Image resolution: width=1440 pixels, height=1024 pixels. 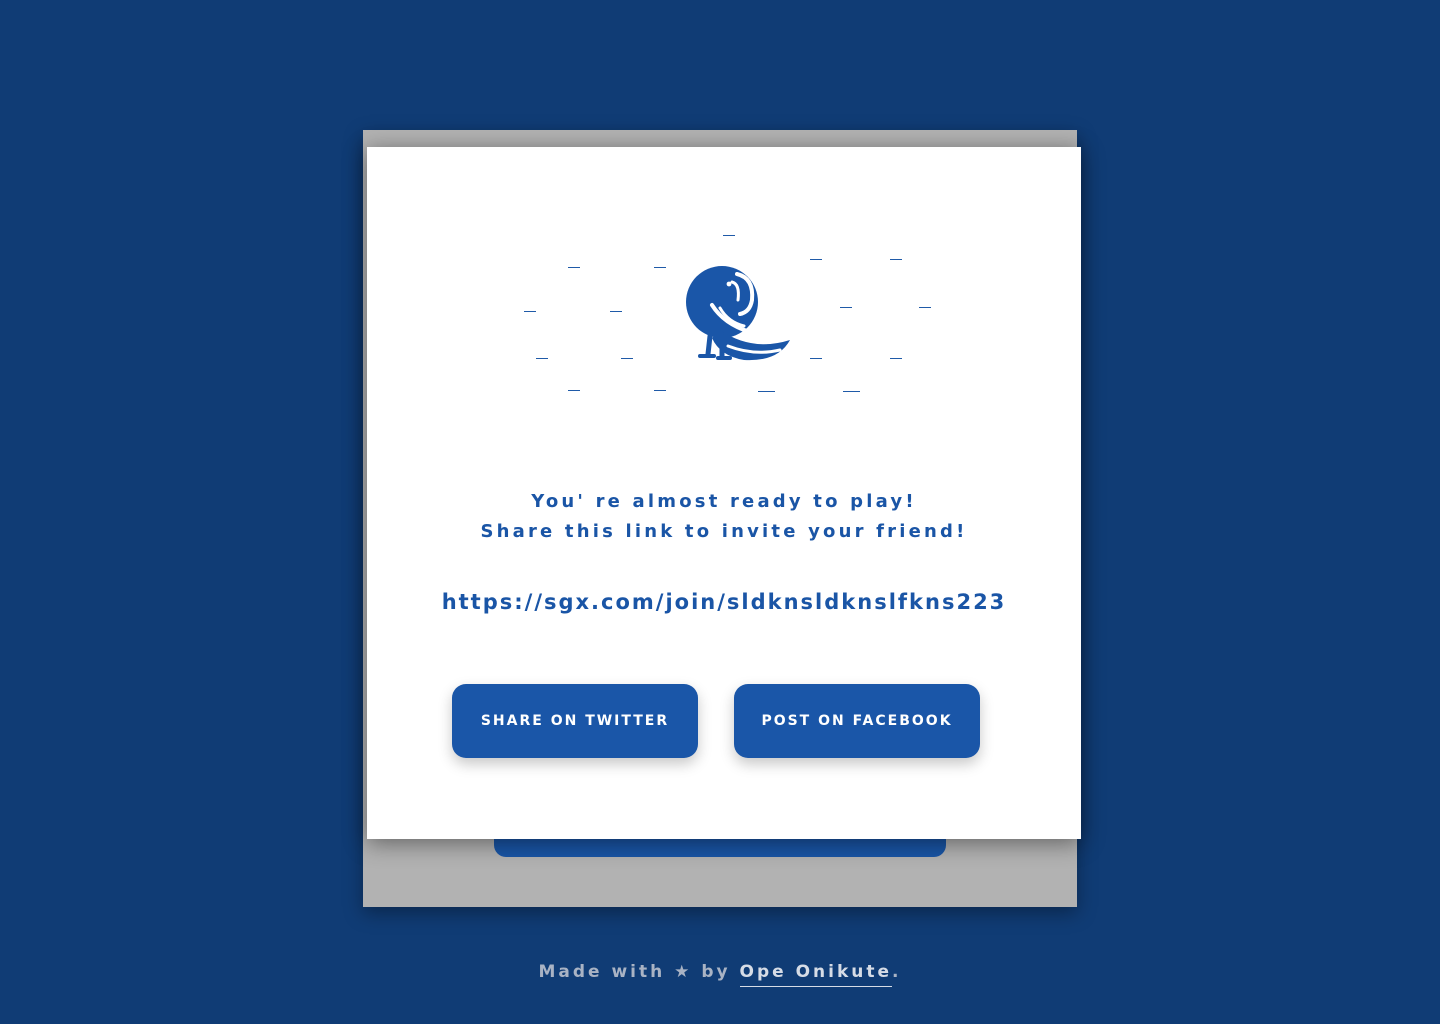 I want to click on footer-prefix: Made with, so click(x=602, y=972).